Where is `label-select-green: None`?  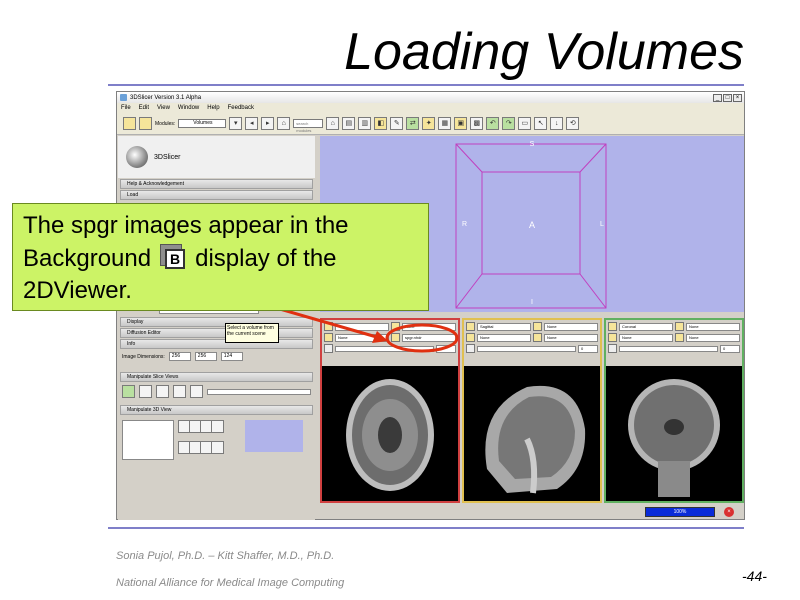 label-select-green: None is located at coordinates (646, 337).